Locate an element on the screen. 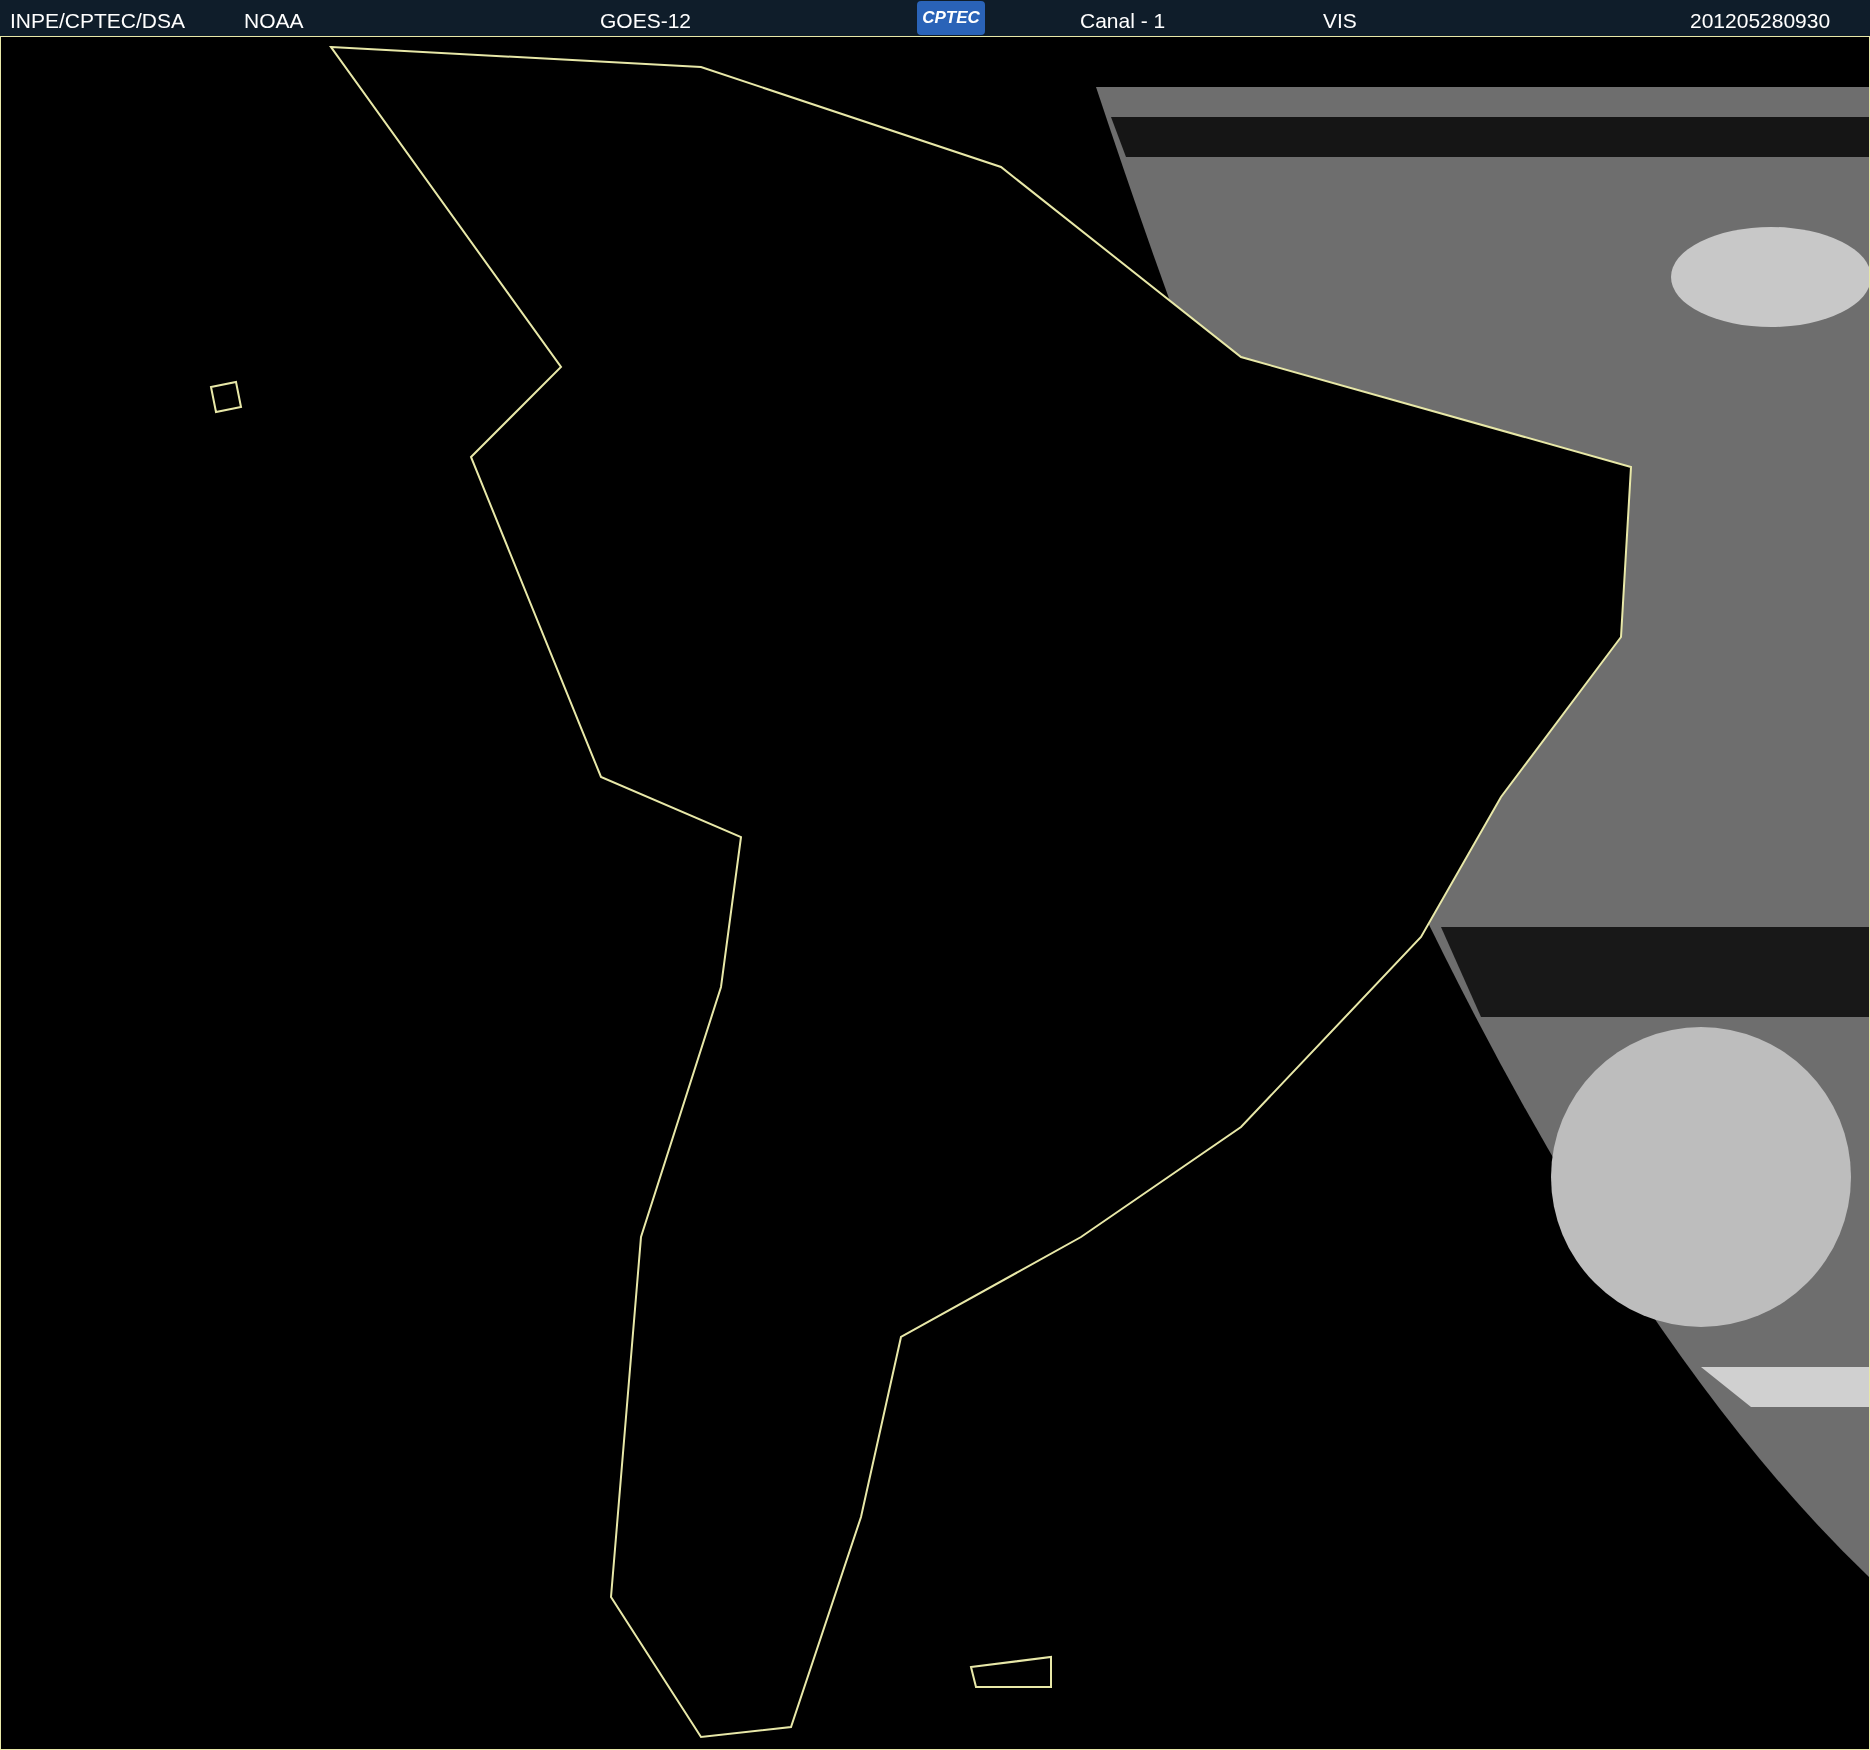 This screenshot has width=1870, height=1750. header-label: 201205280930 is located at coordinates (1760, 21).